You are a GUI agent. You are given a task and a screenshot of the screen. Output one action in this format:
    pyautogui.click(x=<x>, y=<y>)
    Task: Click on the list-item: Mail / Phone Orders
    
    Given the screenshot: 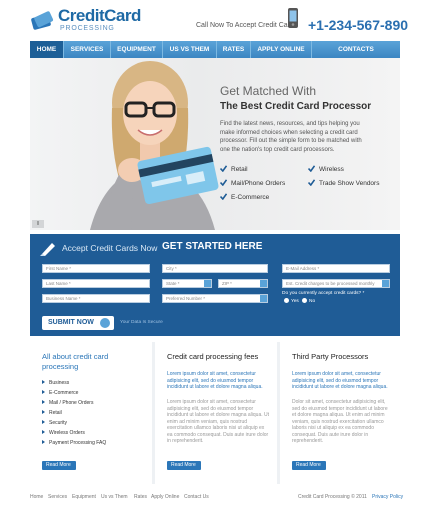 What is the action you would take?
    pyautogui.click(x=67, y=403)
    